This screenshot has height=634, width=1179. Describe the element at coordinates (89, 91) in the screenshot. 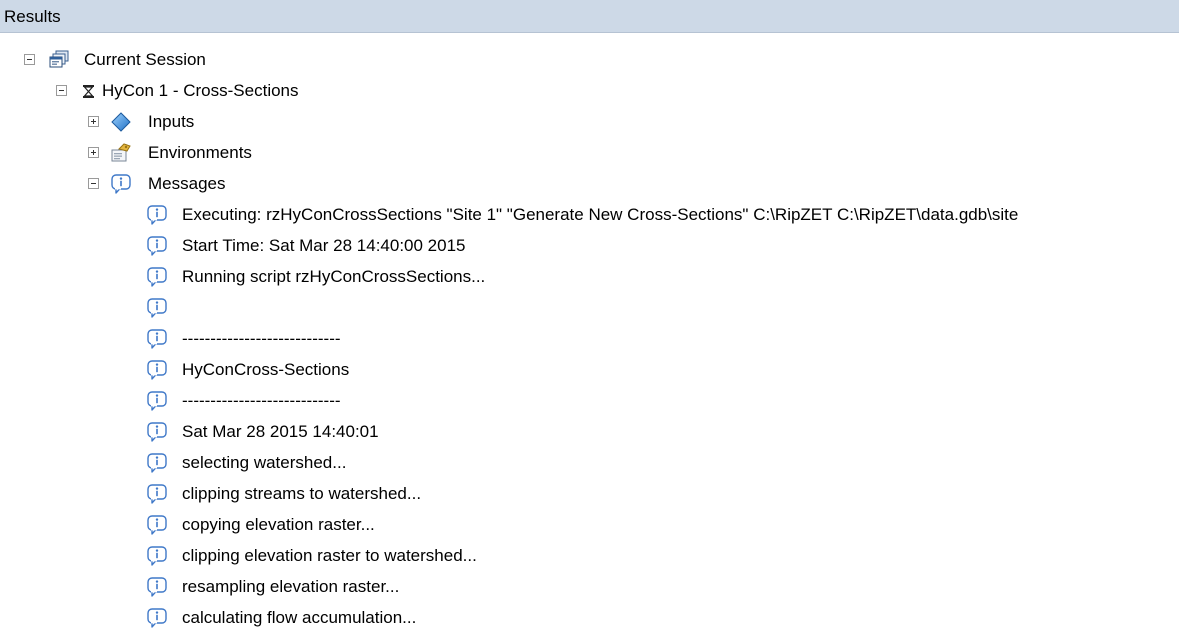

I see `hourglass-icon` at that location.